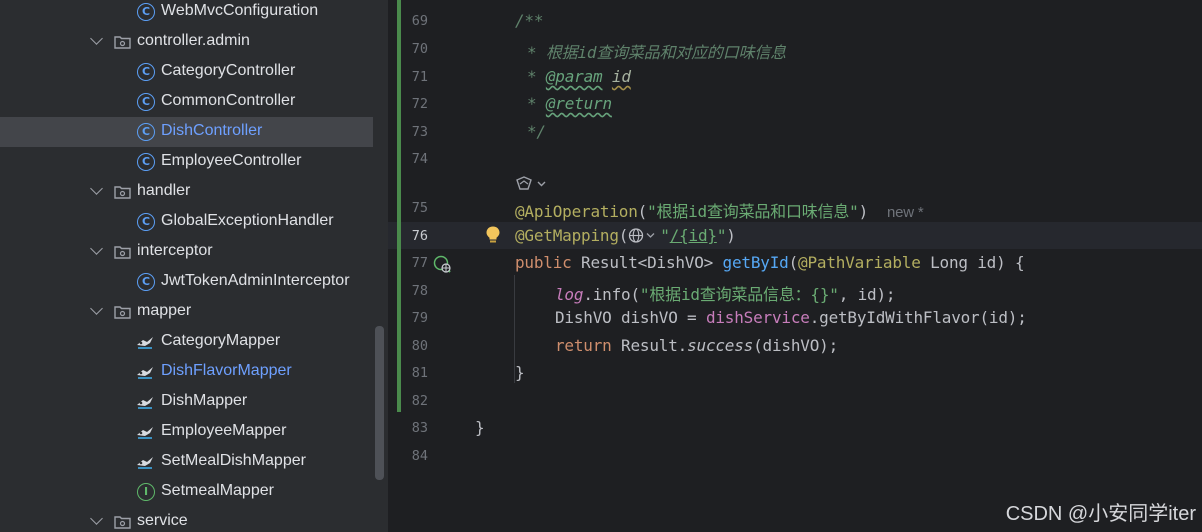 Image resolution: width=1202 pixels, height=532 pixels. Describe the element at coordinates (419, 428) in the screenshot. I see `line-number: 83` at that location.